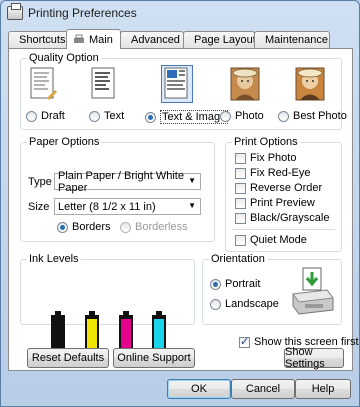 Image resolution: width=360 pixels, height=407 pixels. Describe the element at coordinates (314, 358) in the screenshot. I see `show-settings-button: Show Settings` at that location.